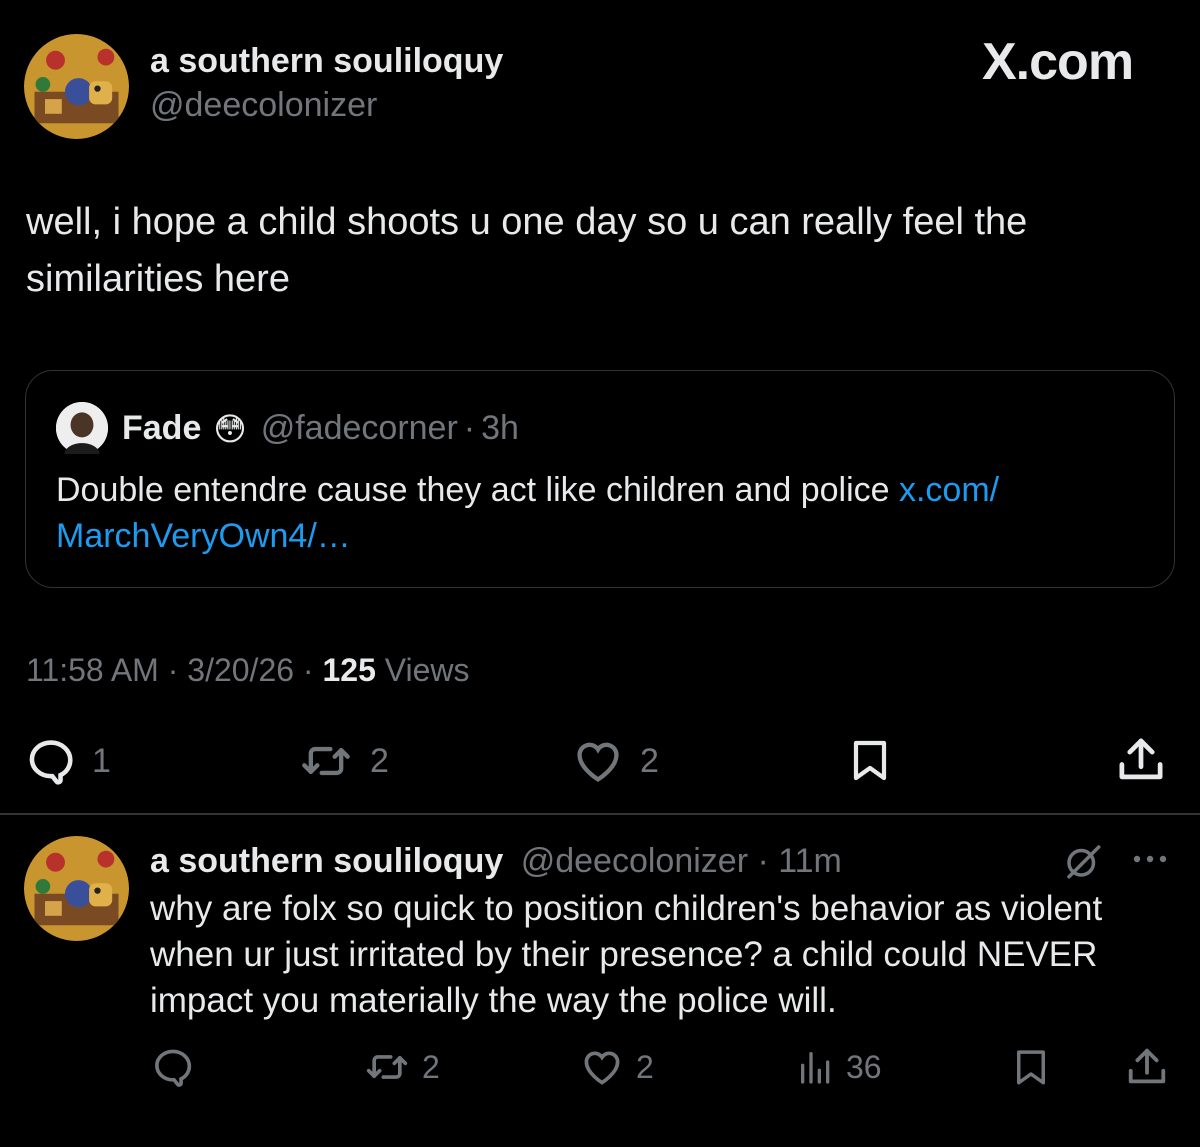  What do you see at coordinates (810, 861) in the screenshot?
I see `reply-time: 11m` at bounding box center [810, 861].